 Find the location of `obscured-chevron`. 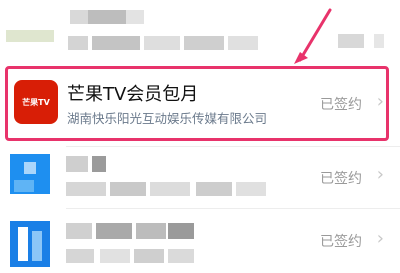

obscured-chevron is located at coordinates (379, 41).